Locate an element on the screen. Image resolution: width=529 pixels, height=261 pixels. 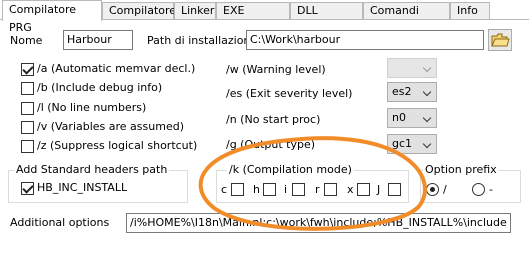
prefix-slash-label: / is located at coordinates (445, 189).